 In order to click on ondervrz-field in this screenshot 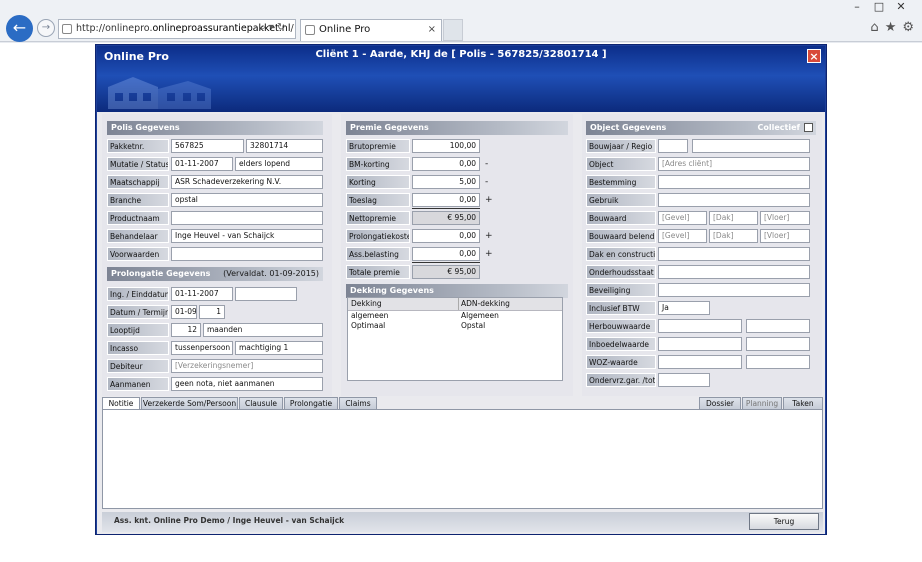, I will do `click(684, 380)`.